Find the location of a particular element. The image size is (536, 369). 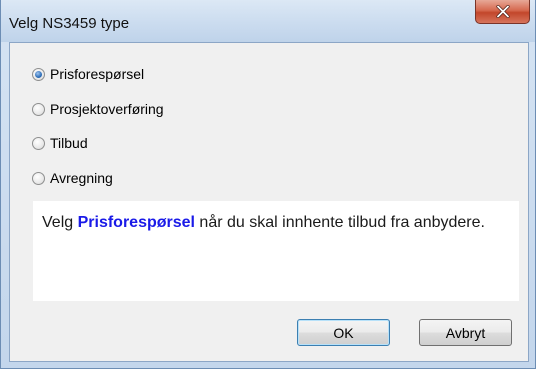

radio-label: Tilbud is located at coordinates (69, 143).